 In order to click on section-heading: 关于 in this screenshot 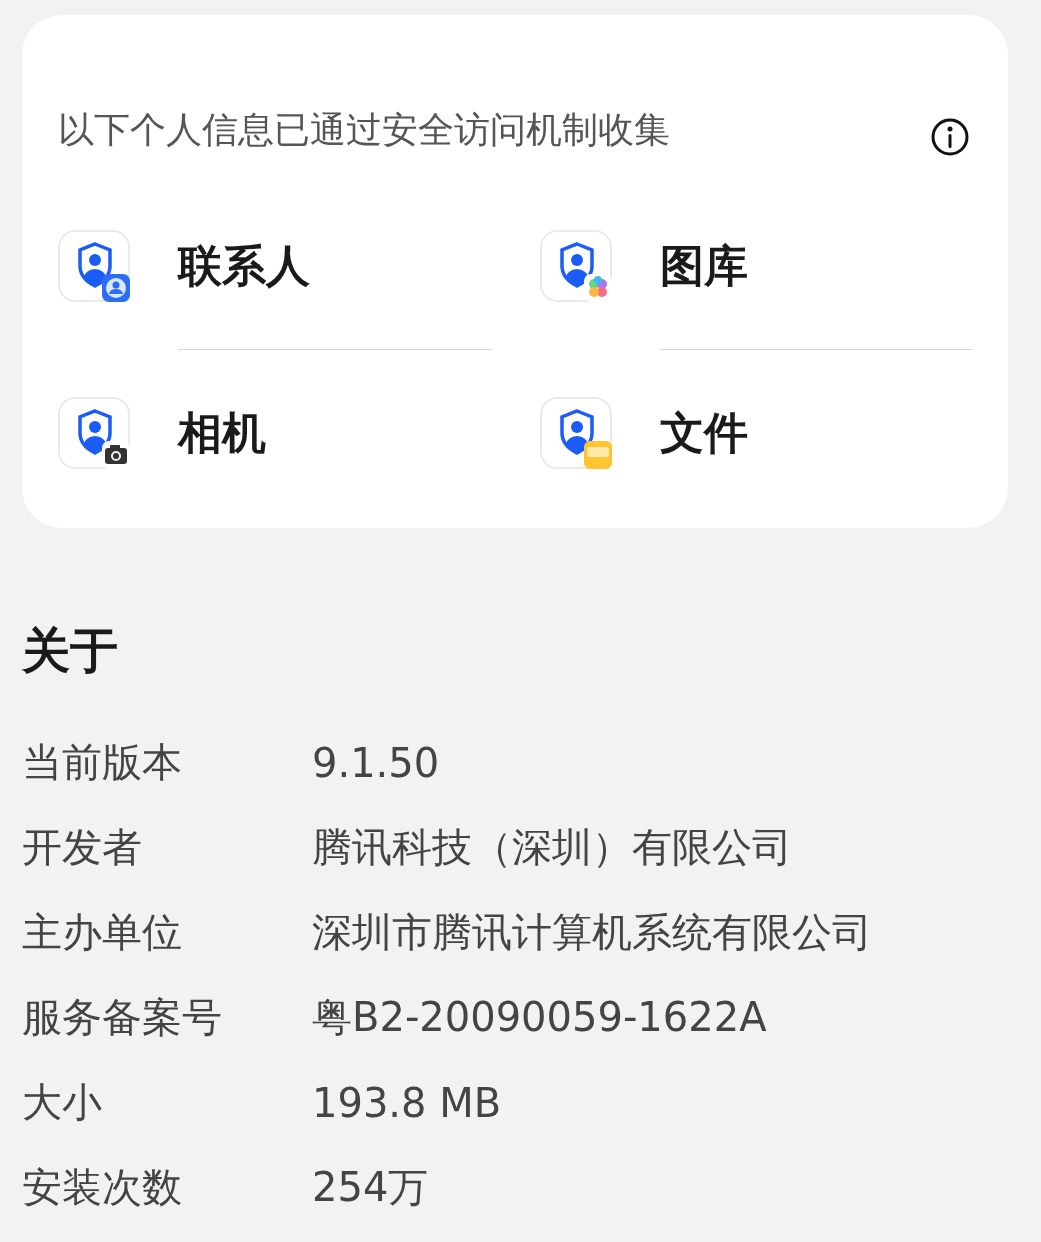, I will do `click(70, 650)`.